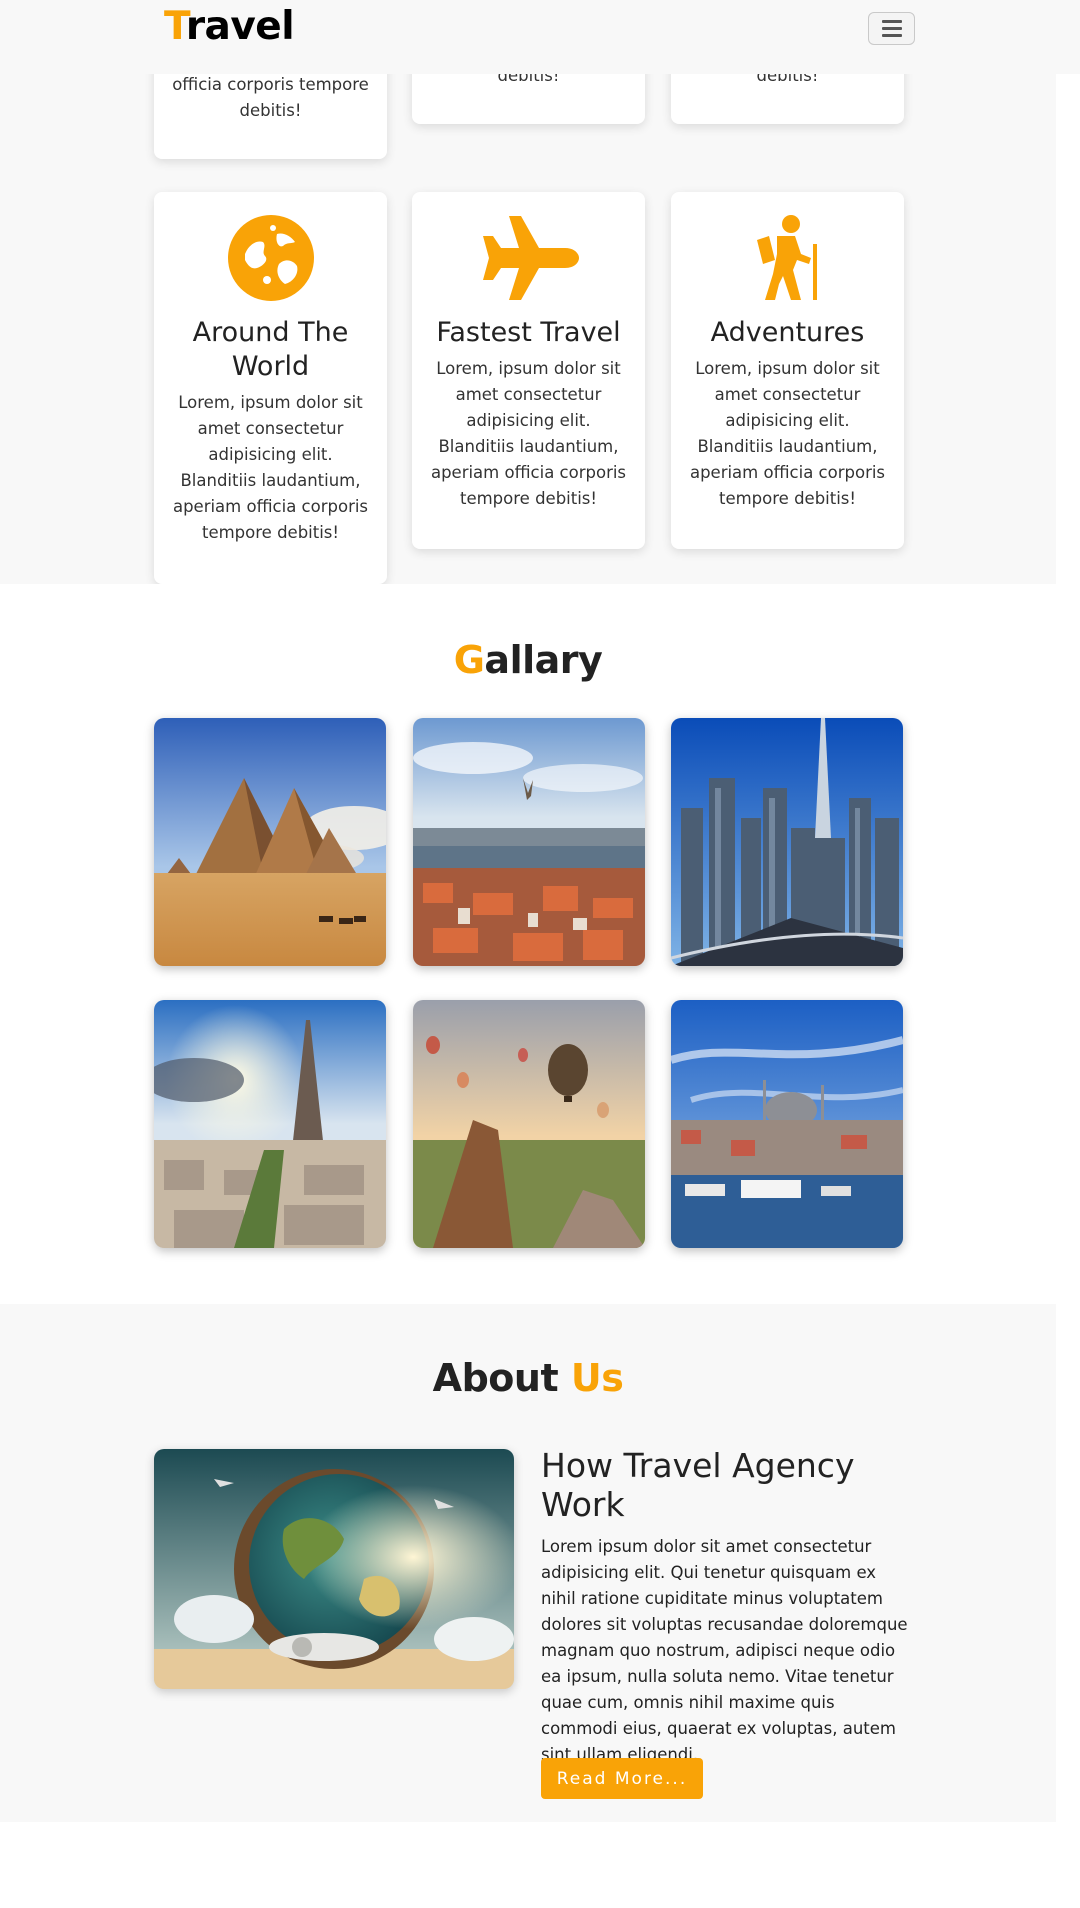 This screenshot has width=1080, height=1908. Describe the element at coordinates (529, 842) in the screenshot. I see `city-bird-photo` at that location.